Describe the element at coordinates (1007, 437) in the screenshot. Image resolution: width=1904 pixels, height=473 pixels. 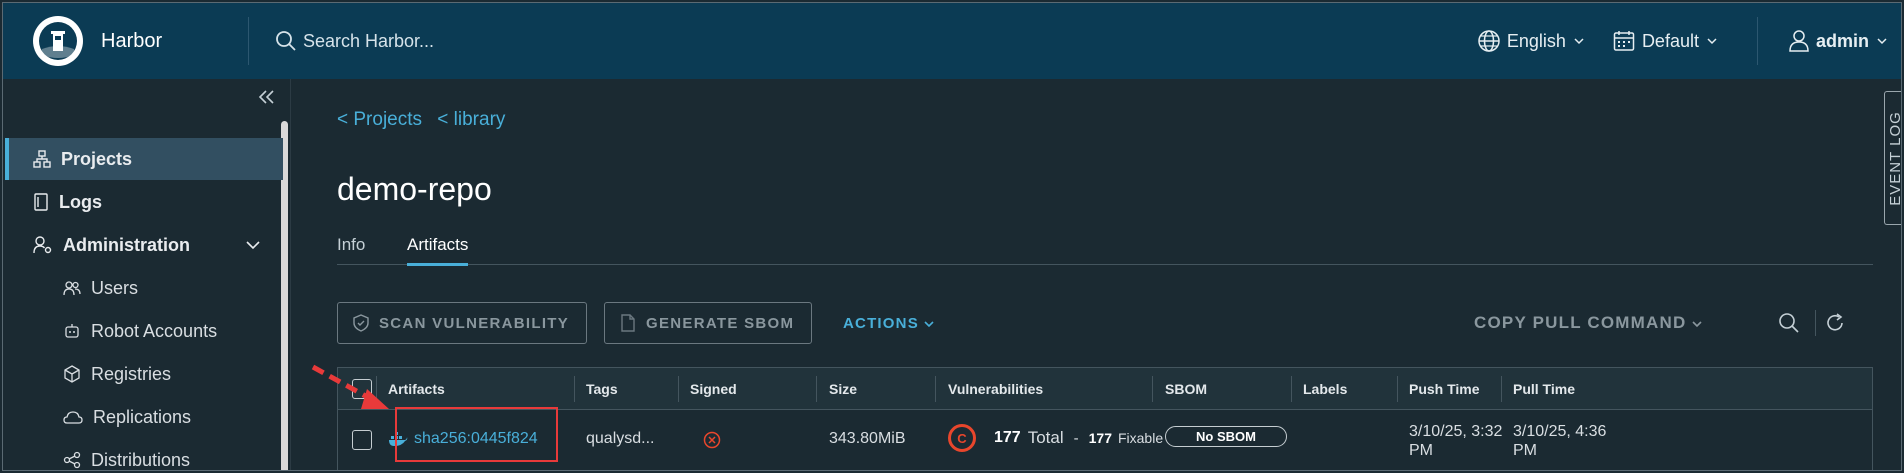
I see `vuln-total-count: 177` at that location.